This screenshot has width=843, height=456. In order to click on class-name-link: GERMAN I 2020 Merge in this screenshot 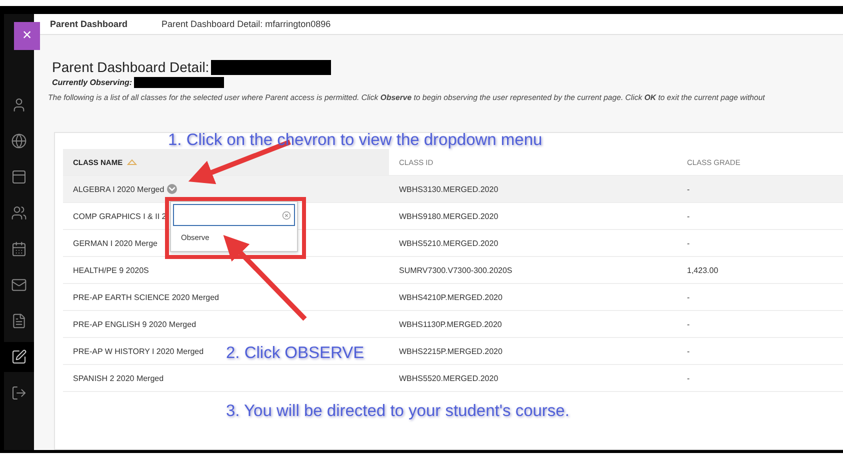, I will do `click(115, 243)`.